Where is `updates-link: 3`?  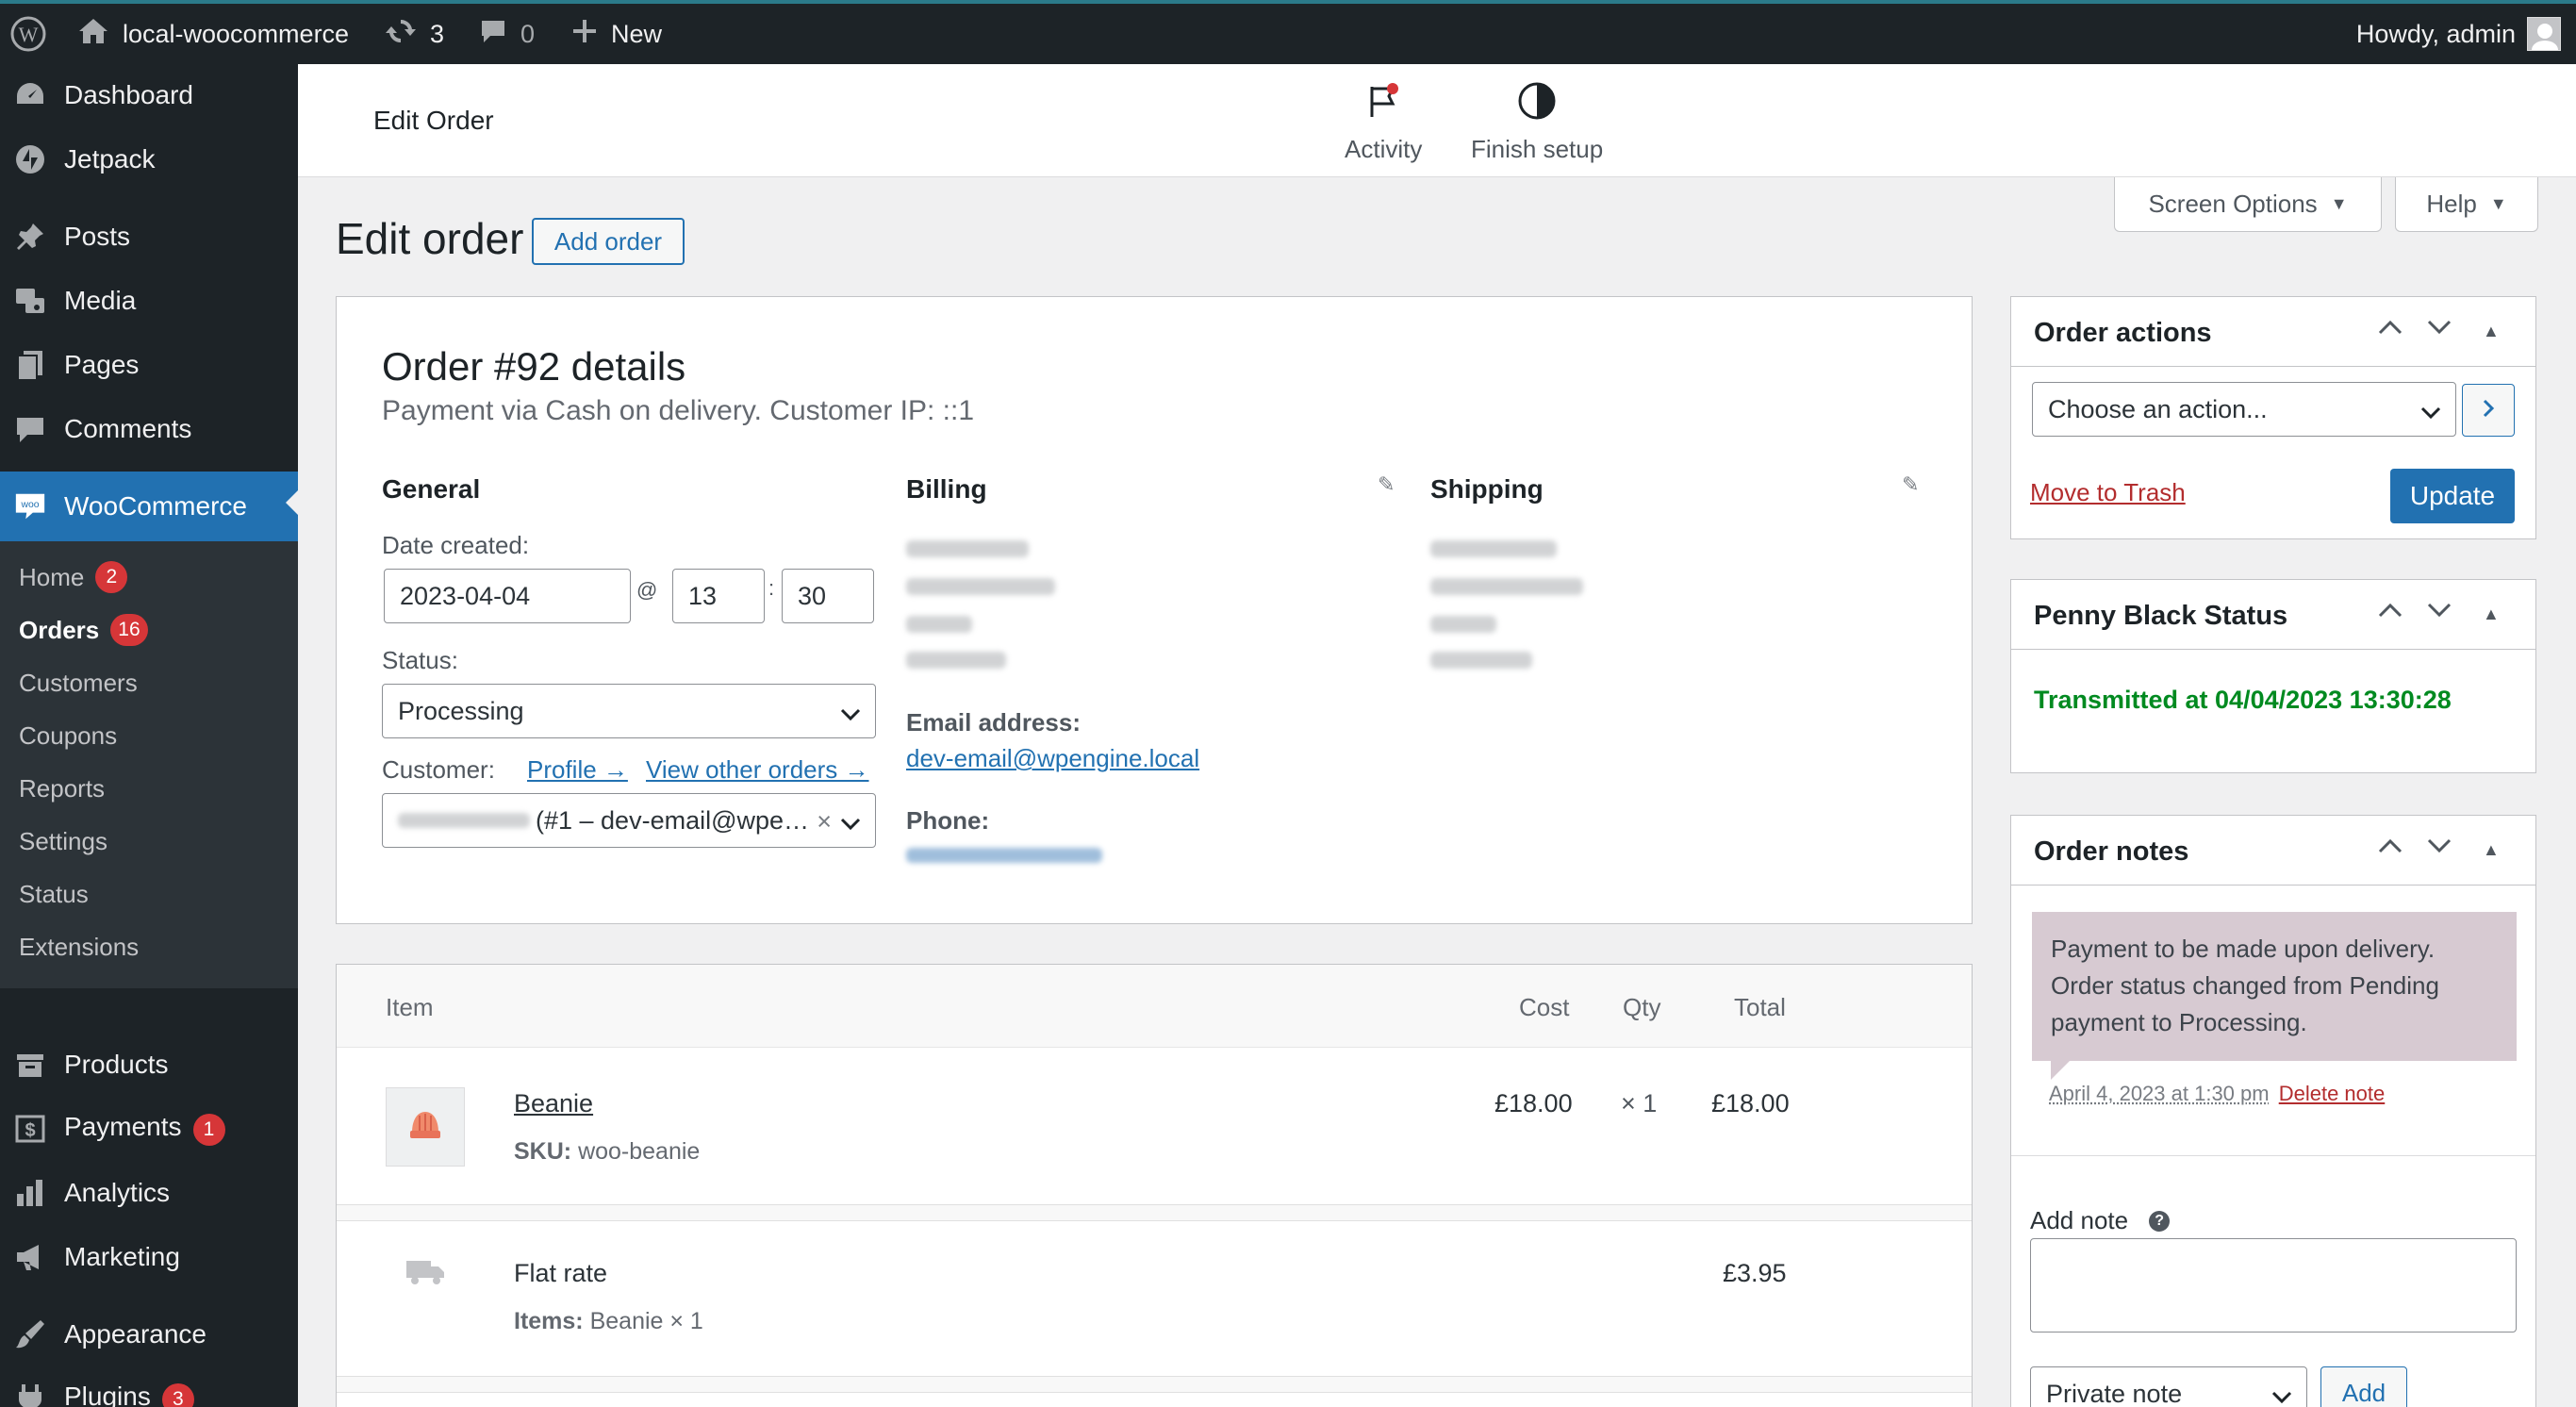
updates-link: 3 is located at coordinates (414, 34).